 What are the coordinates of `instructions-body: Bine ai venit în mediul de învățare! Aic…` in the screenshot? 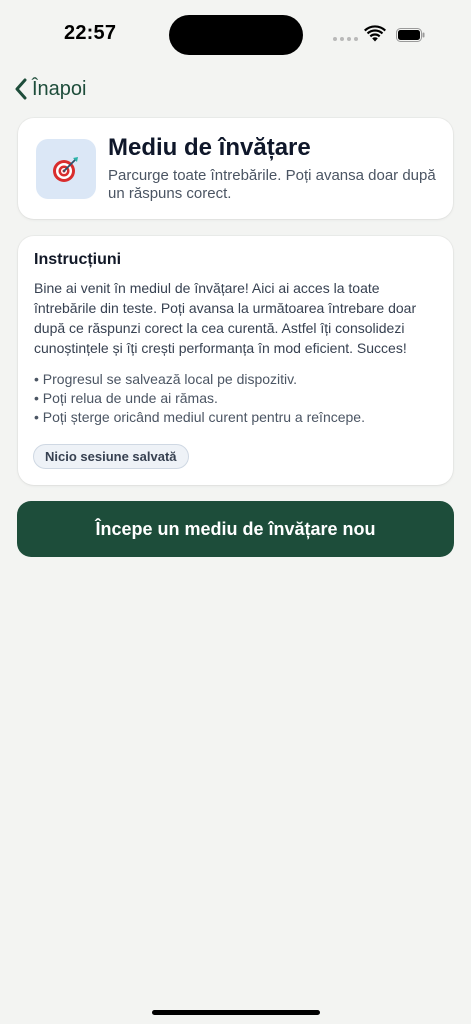 It's located at (225, 318).